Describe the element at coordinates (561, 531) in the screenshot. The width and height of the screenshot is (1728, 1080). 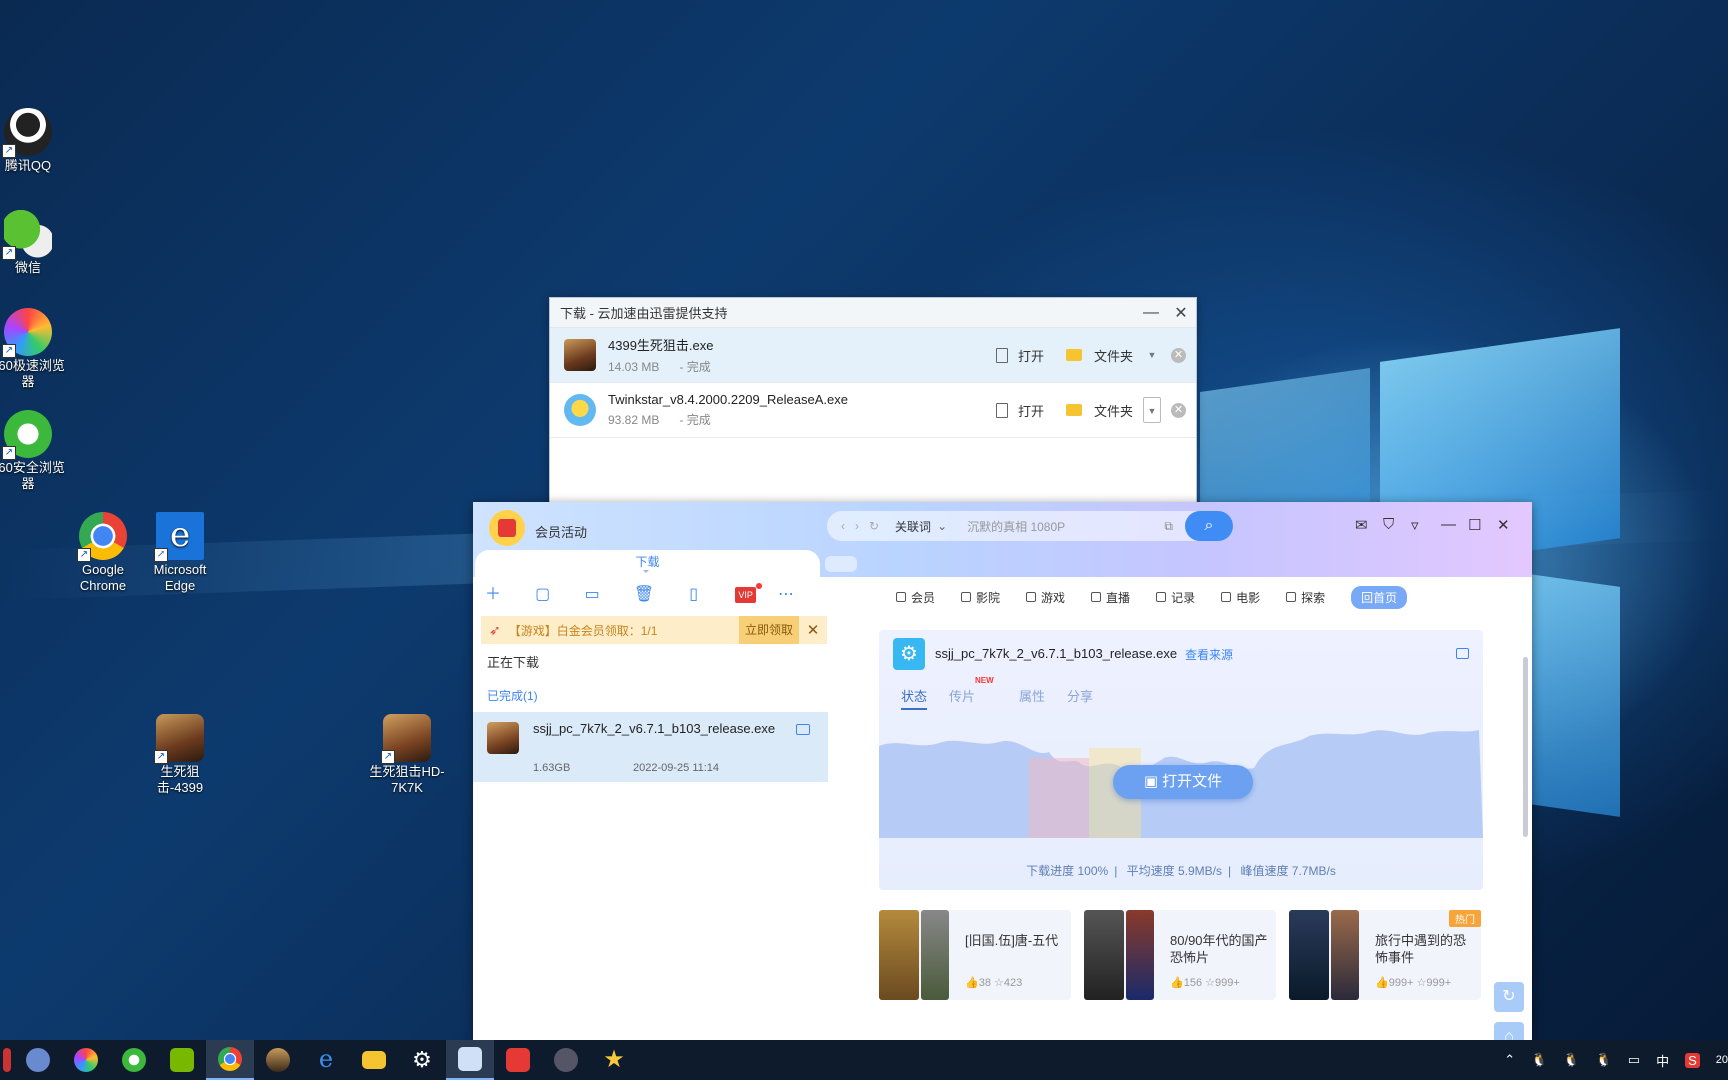
I see `member-activity-link: 会员活动` at that location.